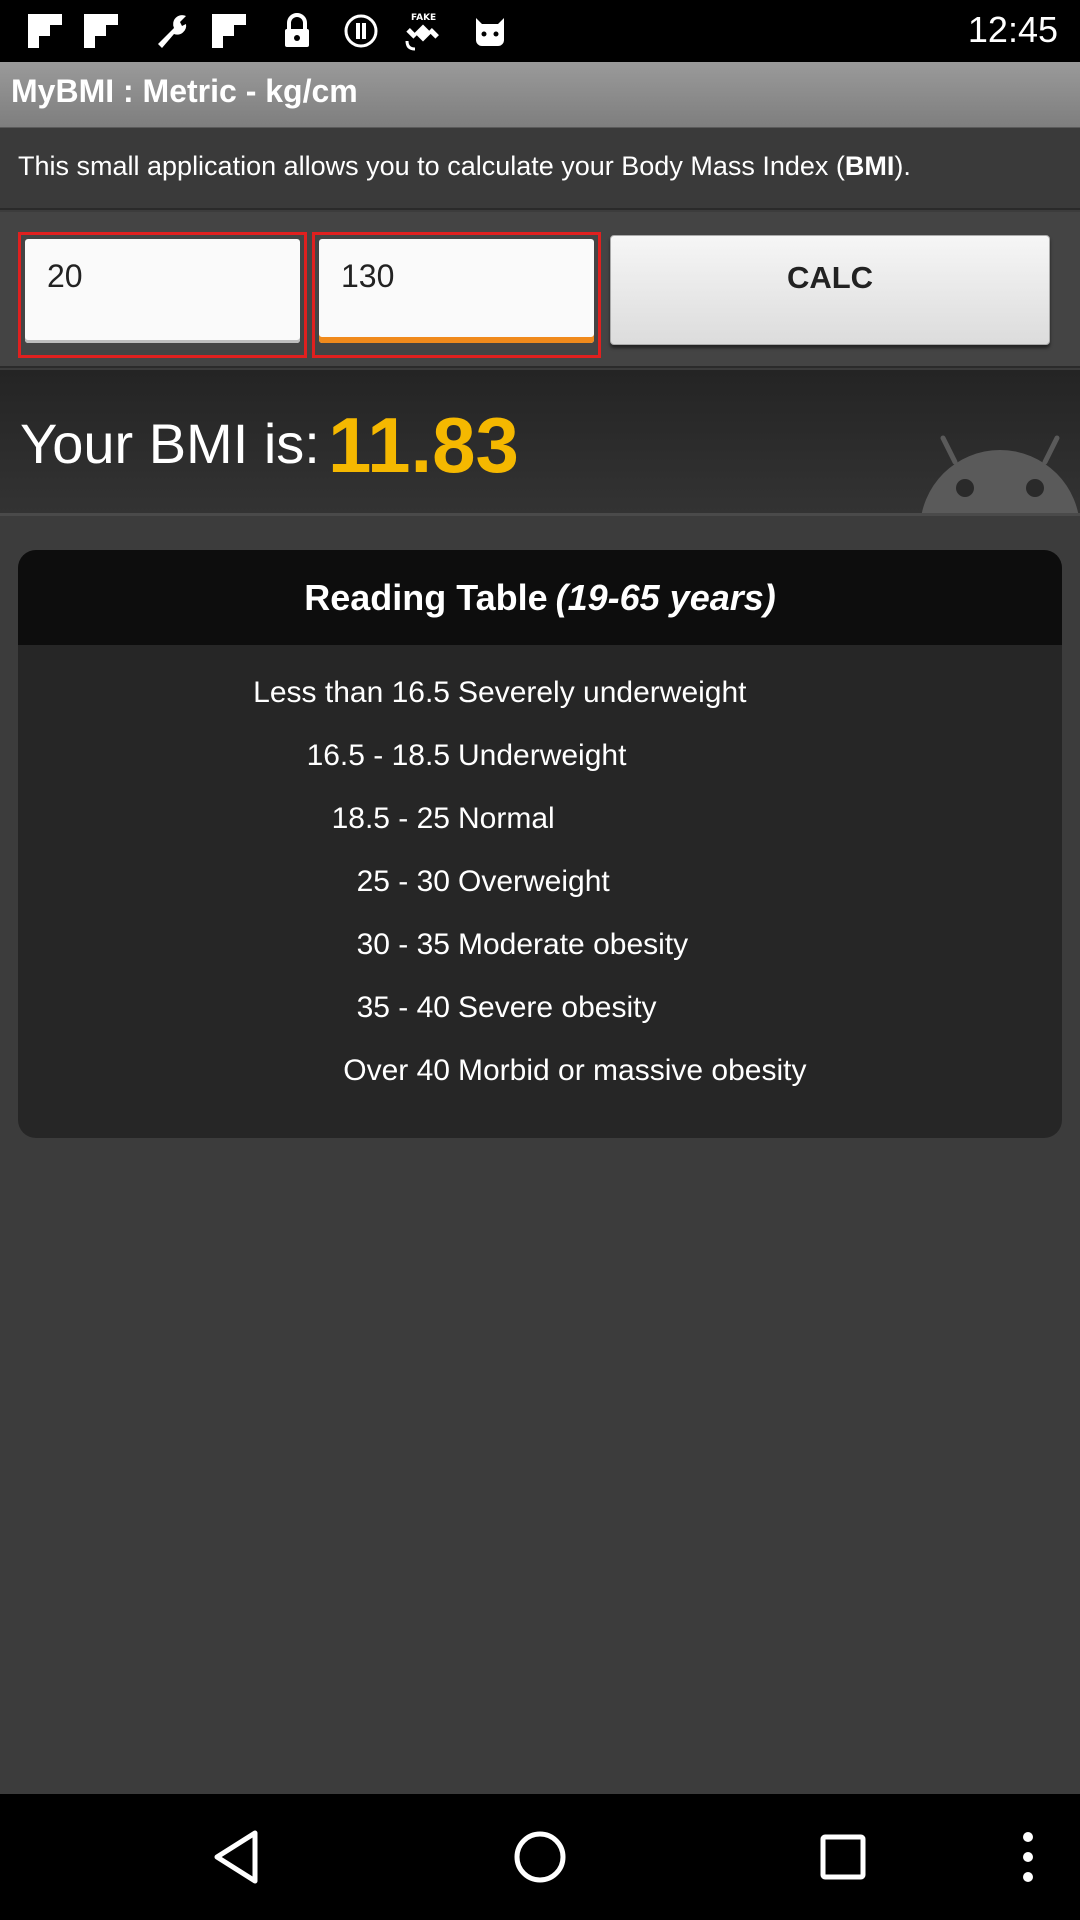 The image size is (1080, 1920). I want to click on android-logo-icon, so click(1000, 474).